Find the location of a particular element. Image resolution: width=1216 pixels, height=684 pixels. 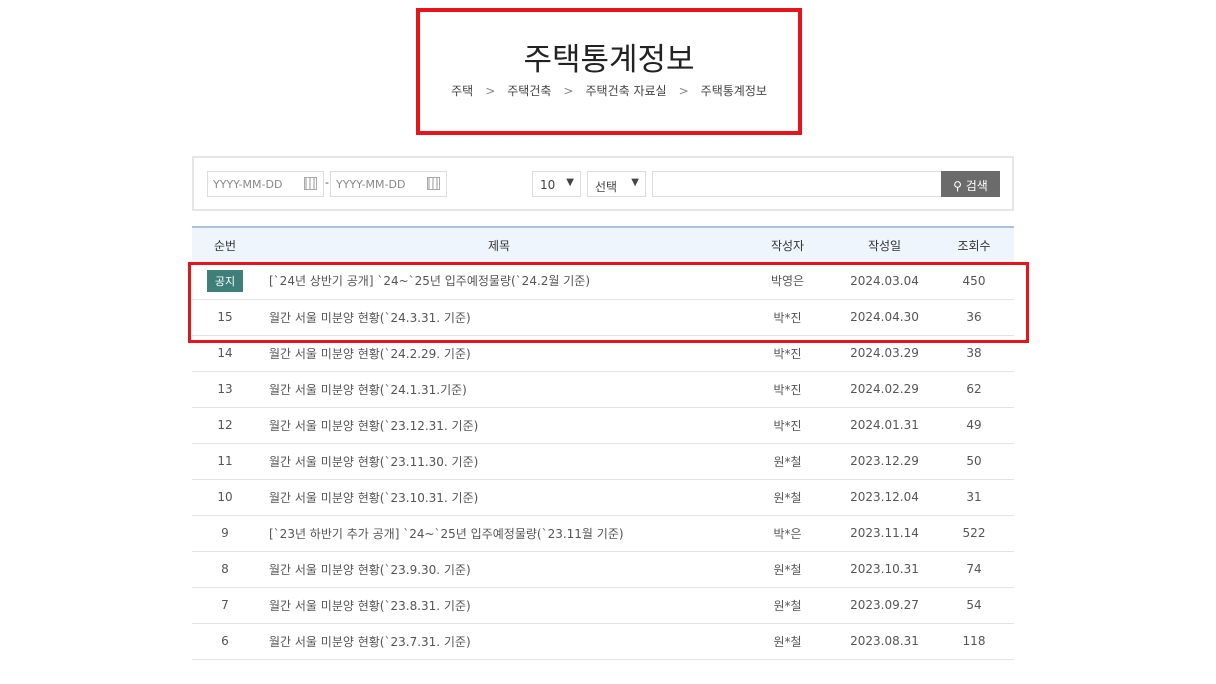

row-author: 박영은 is located at coordinates (787, 281).